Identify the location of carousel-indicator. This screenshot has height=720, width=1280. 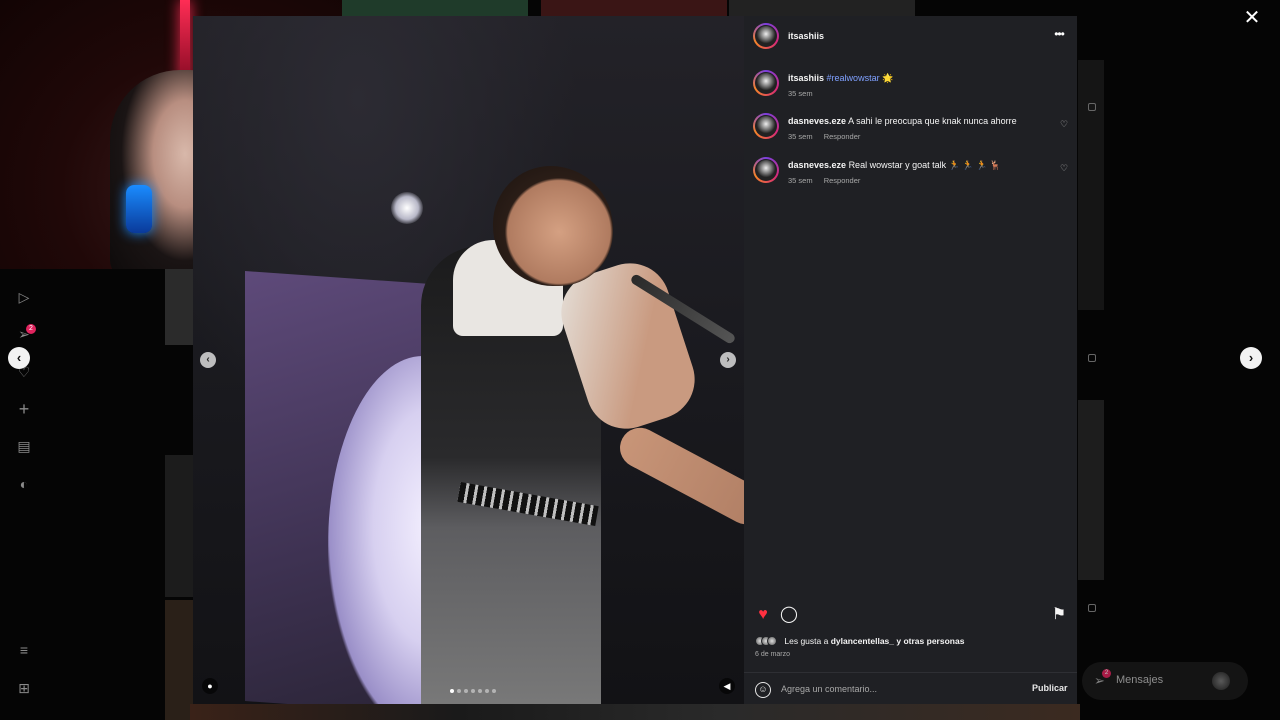
(473, 691).